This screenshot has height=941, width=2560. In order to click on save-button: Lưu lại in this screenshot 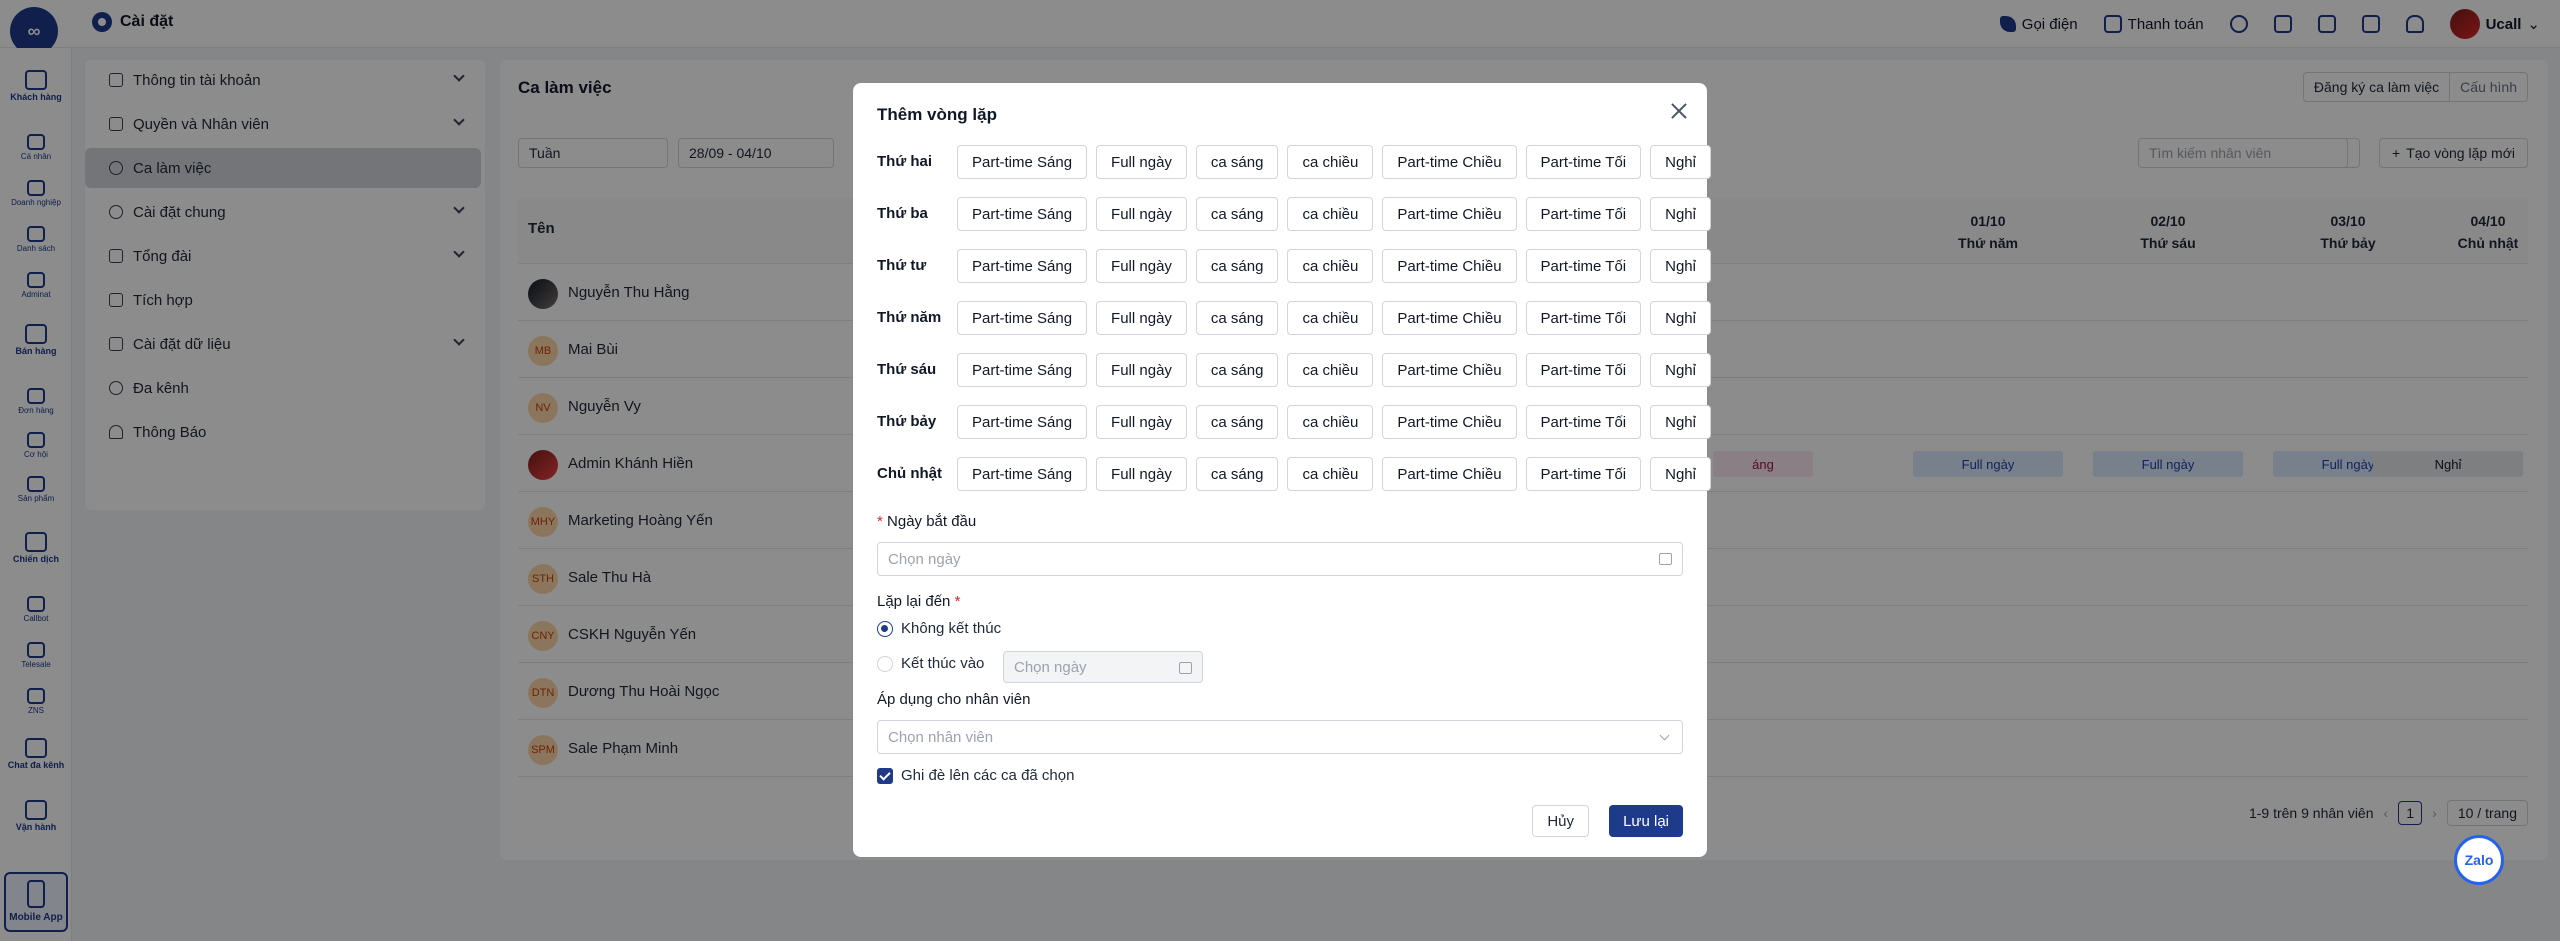, I will do `click(1646, 821)`.